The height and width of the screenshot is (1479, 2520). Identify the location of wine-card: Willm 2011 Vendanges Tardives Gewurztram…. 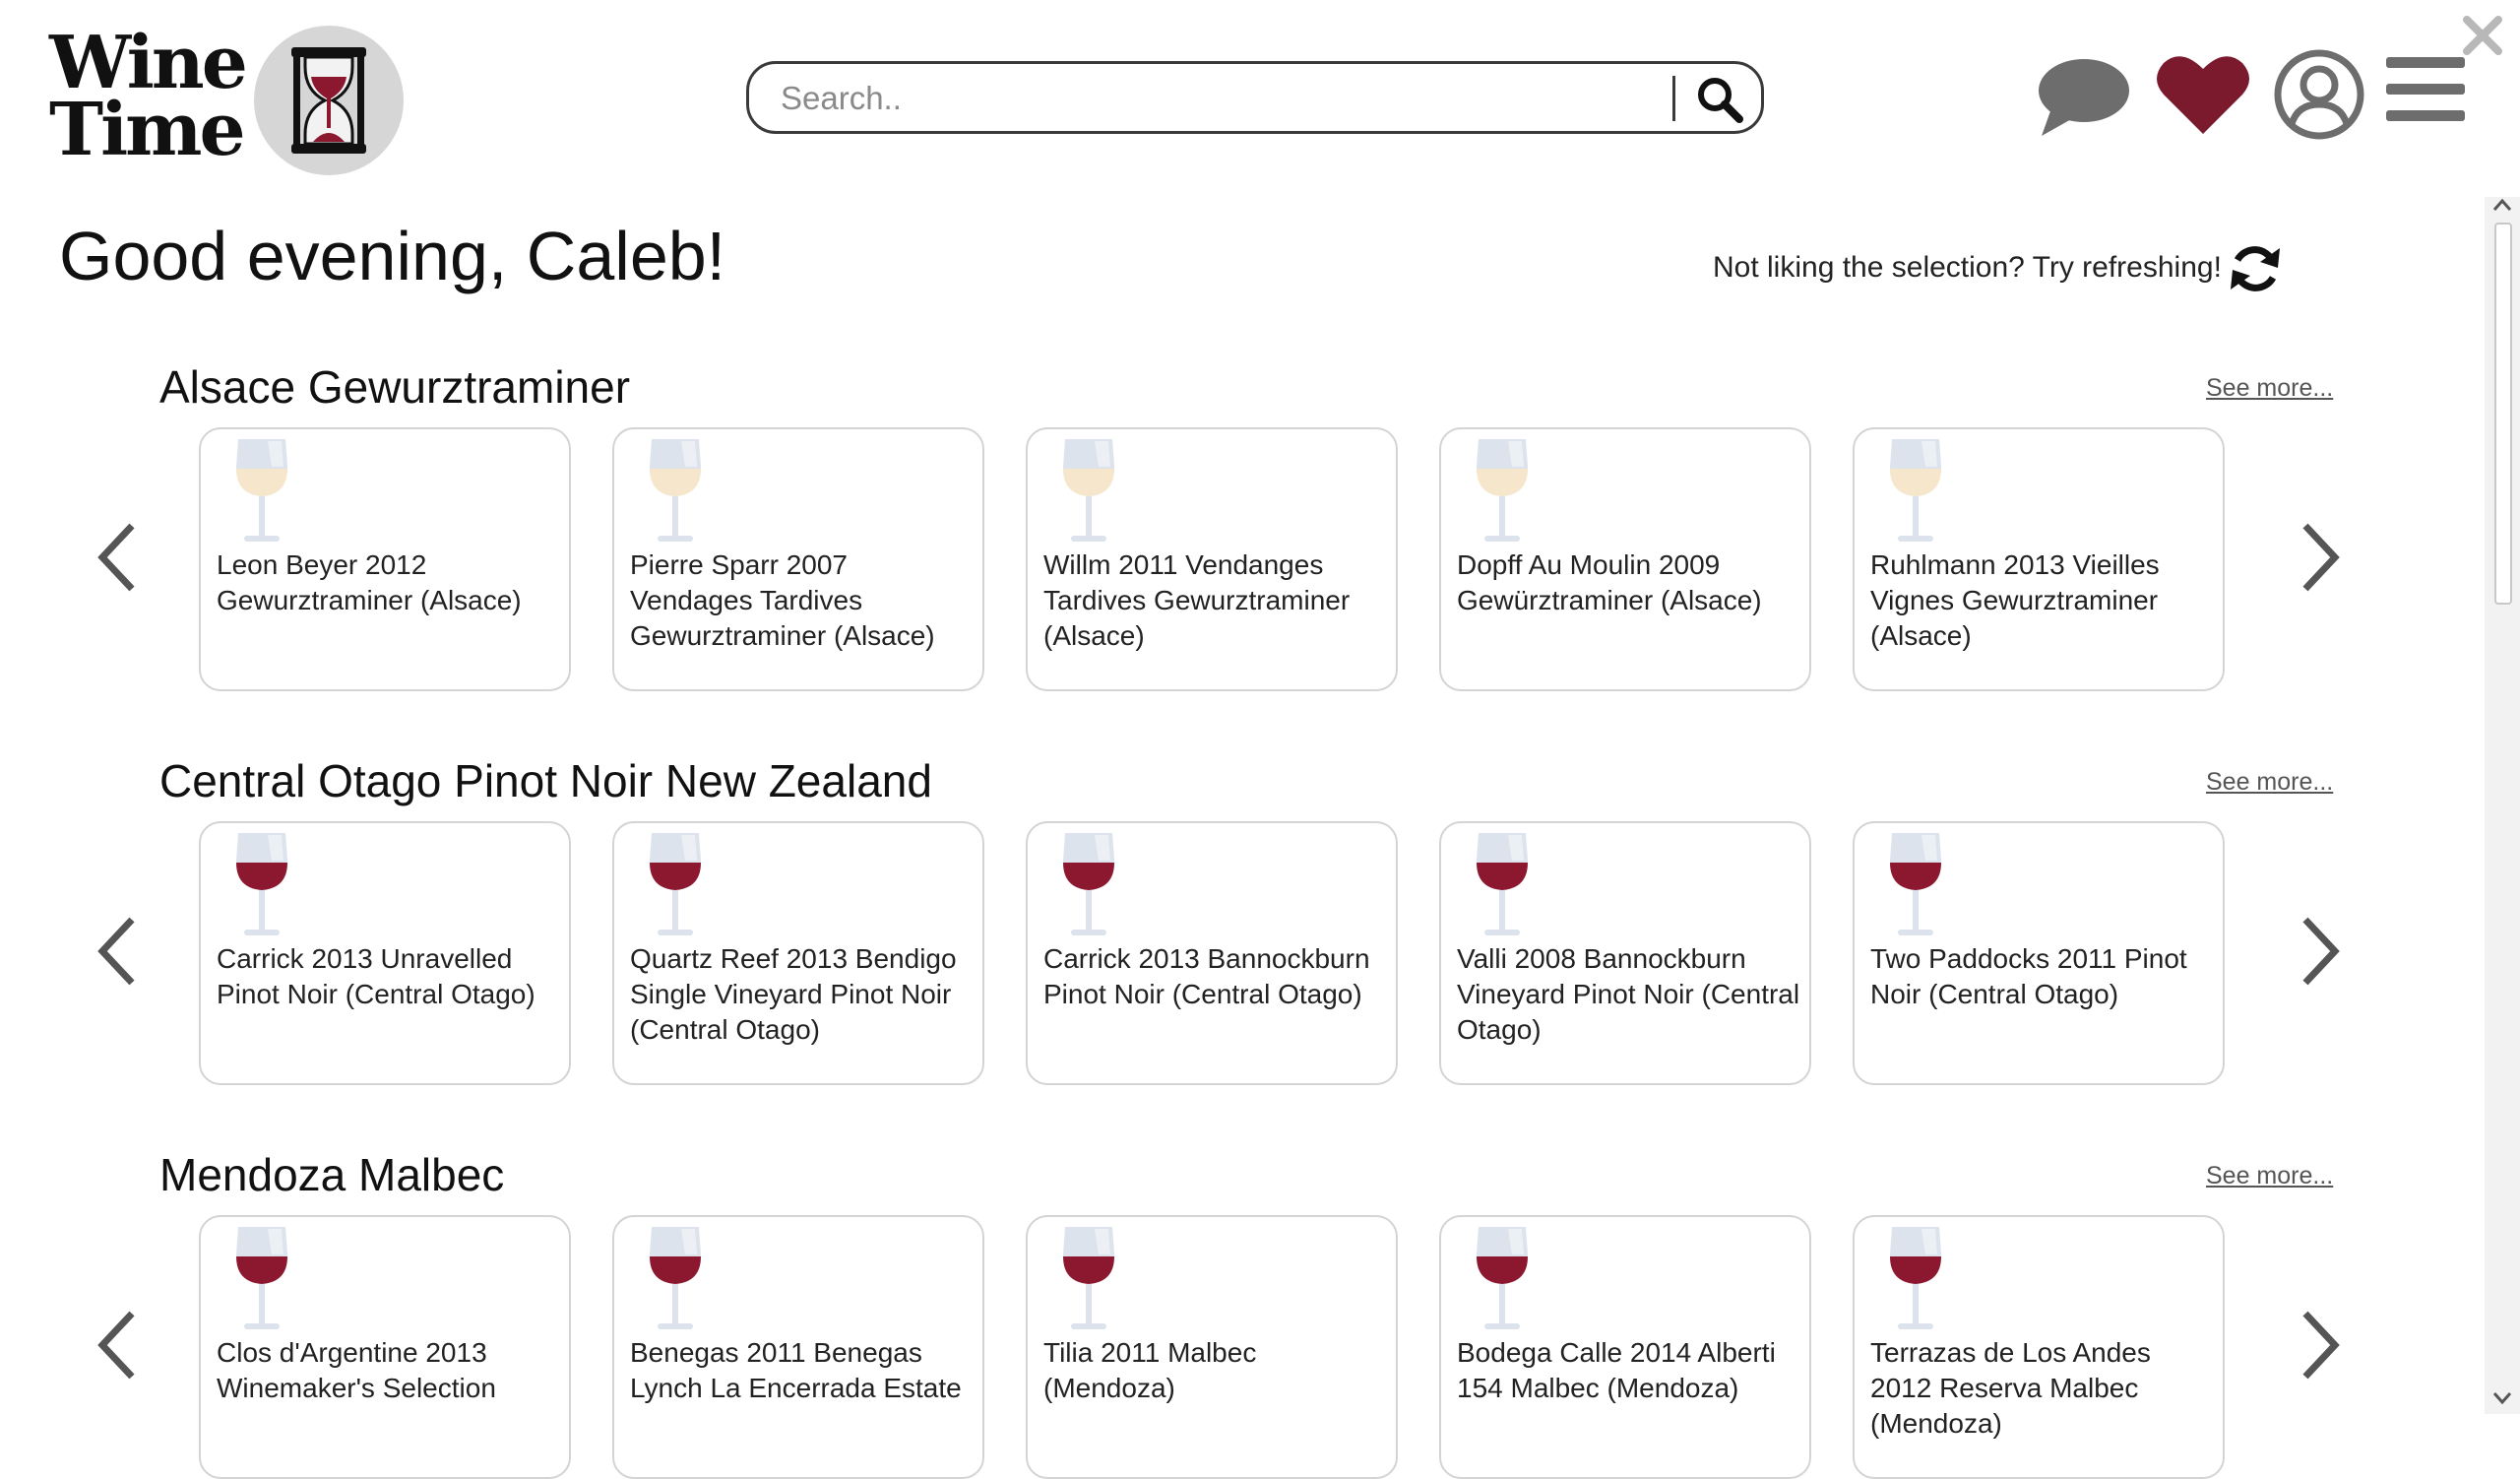
(1212, 559).